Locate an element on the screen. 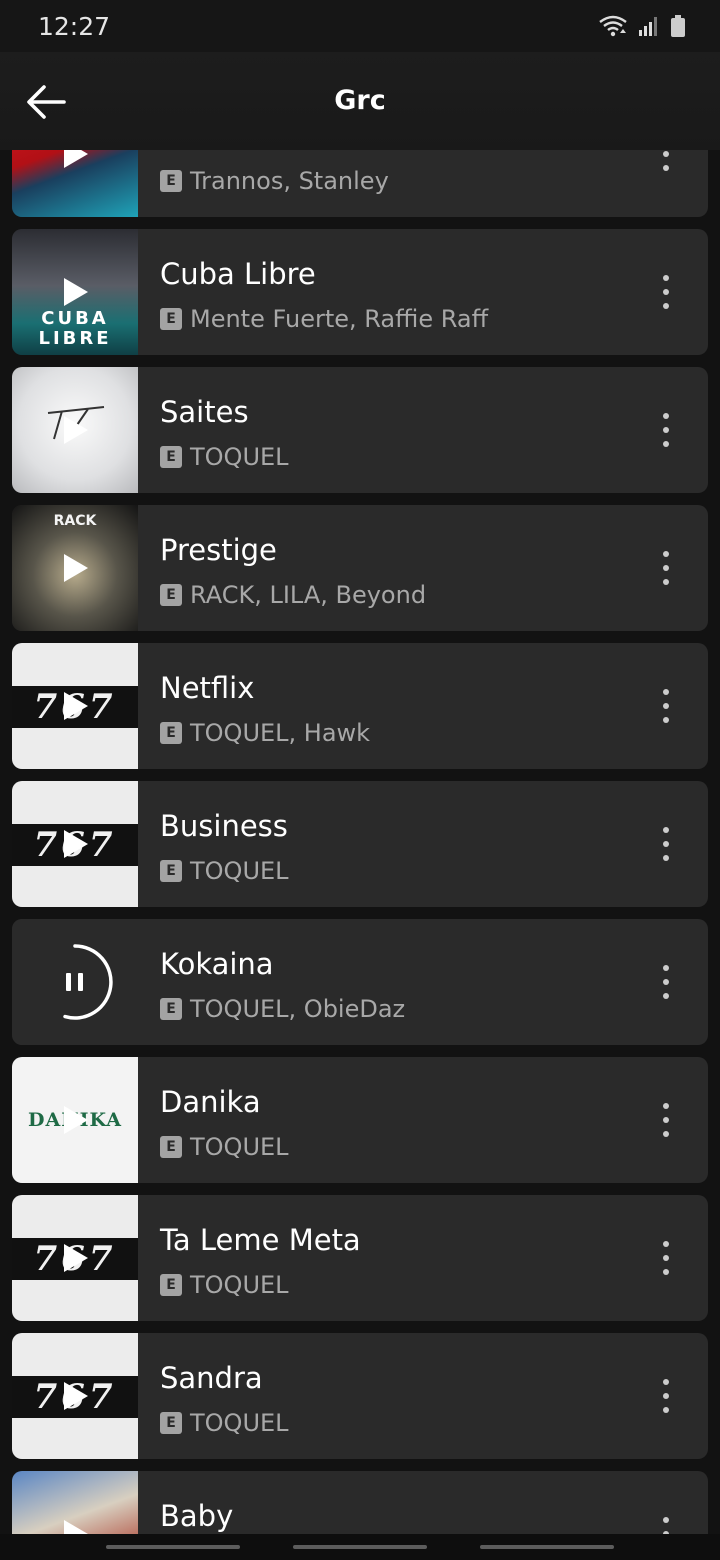 This screenshot has height=1560, width=720. status-icons is located at coordinates (642, 26).